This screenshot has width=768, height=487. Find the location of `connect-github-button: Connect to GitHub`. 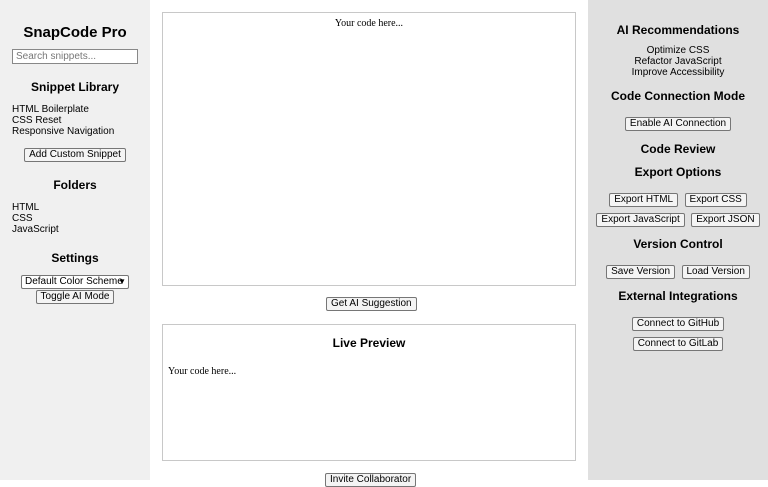

connect-github-button: Connect to GitHub is located at coordinates (678, 324).